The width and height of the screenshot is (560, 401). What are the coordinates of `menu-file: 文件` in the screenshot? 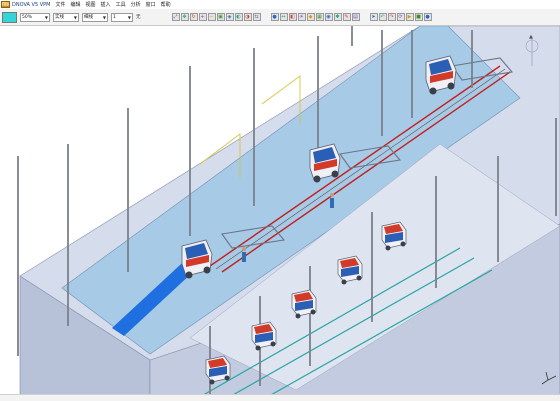 It's located at (61, 4).